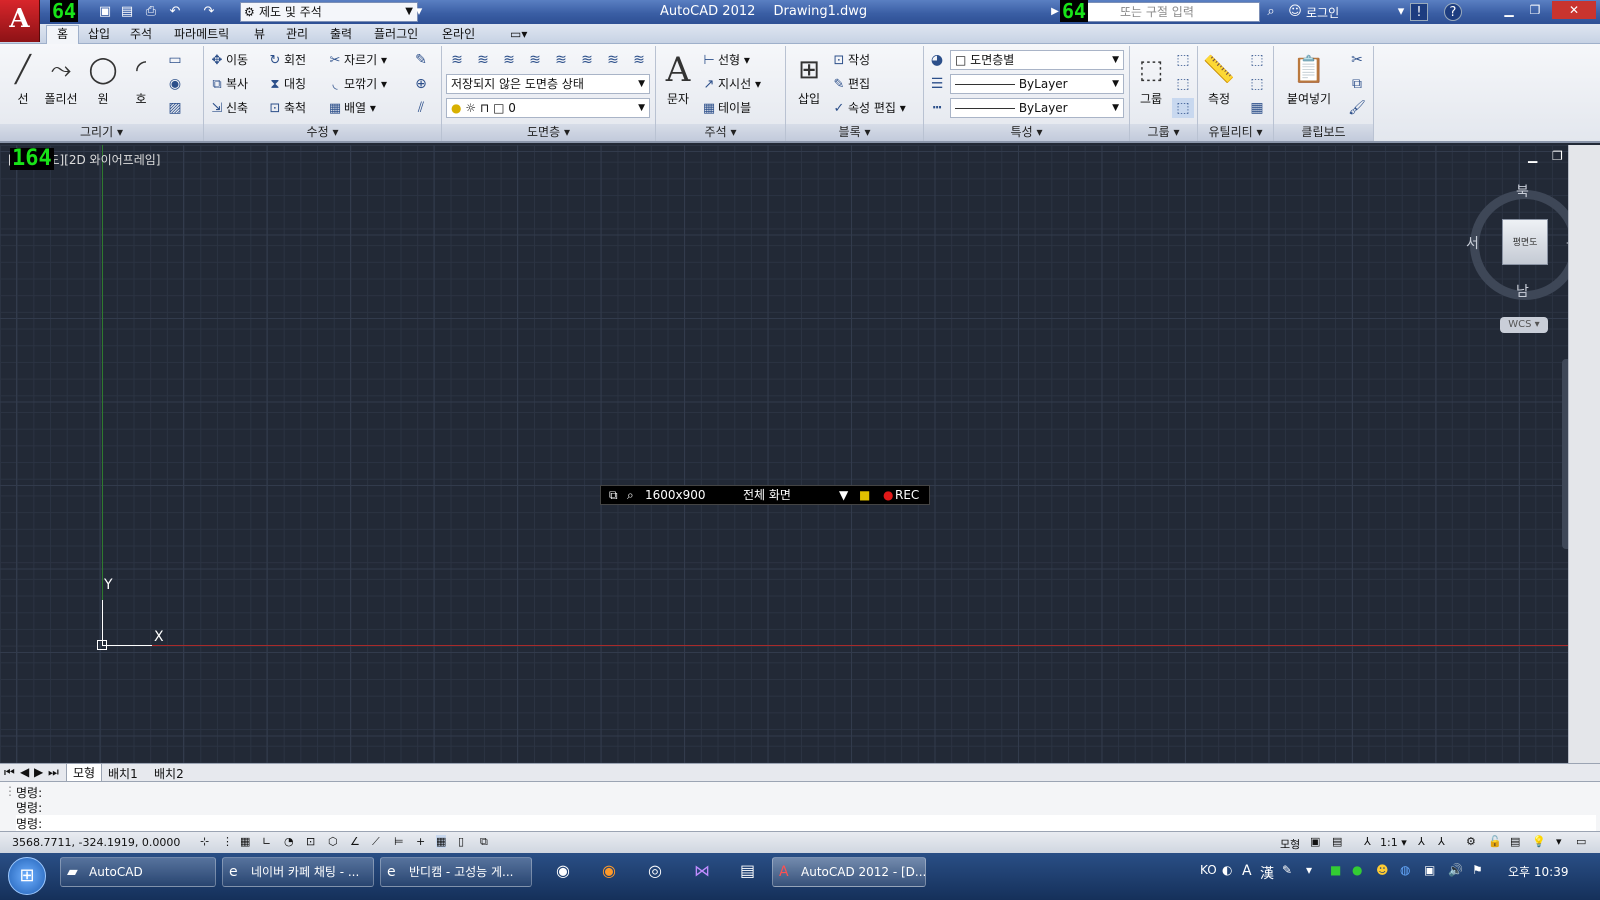  Describe the element at coordinates (1357, 870) in the screenshot. I see `tray-app-icon: ●` at that location.